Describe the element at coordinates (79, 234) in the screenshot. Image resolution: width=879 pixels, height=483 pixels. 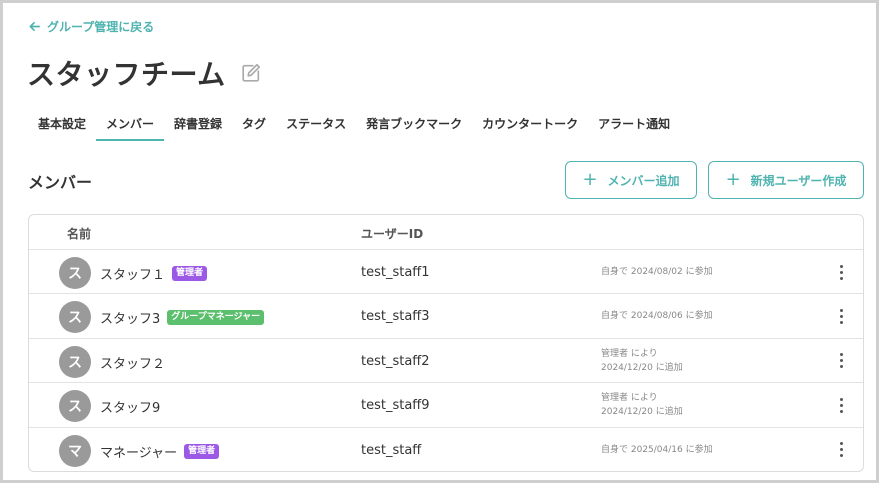
I see `column-header-name: 名前` at that location.